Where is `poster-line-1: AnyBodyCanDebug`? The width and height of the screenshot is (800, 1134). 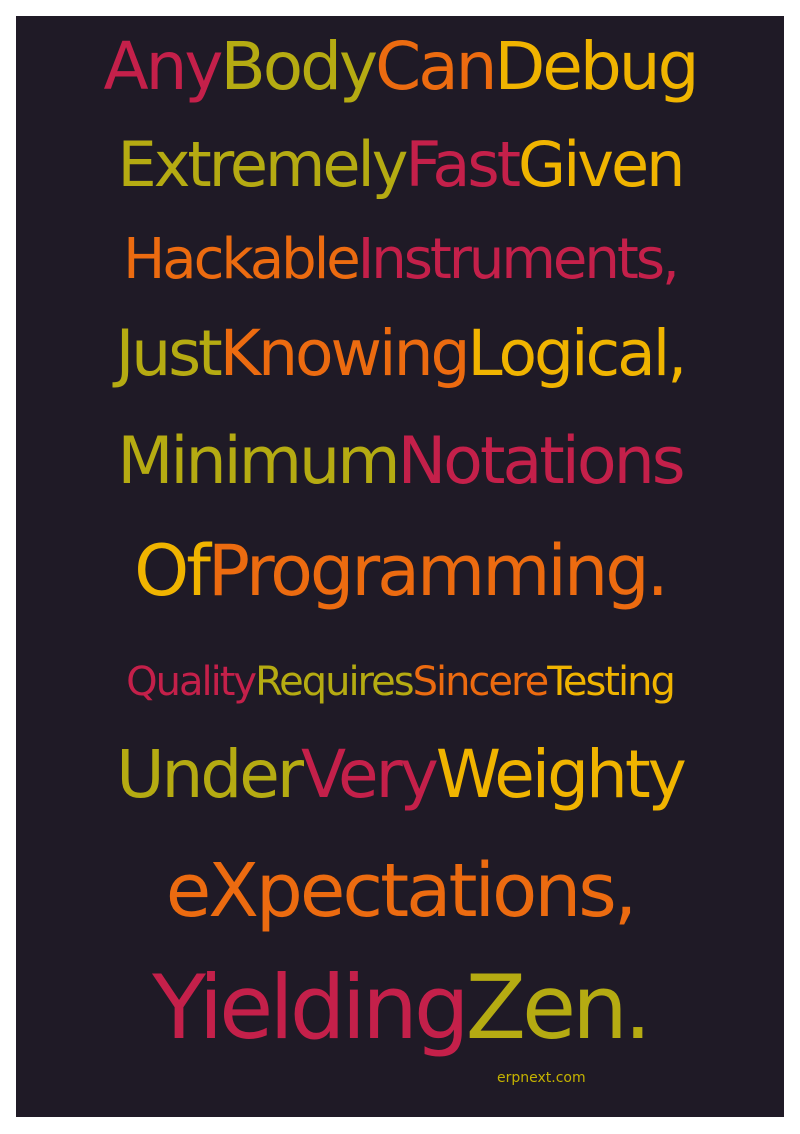
poster-line-1: AnyBodyCanDebug is located at coordinates (400, 67).